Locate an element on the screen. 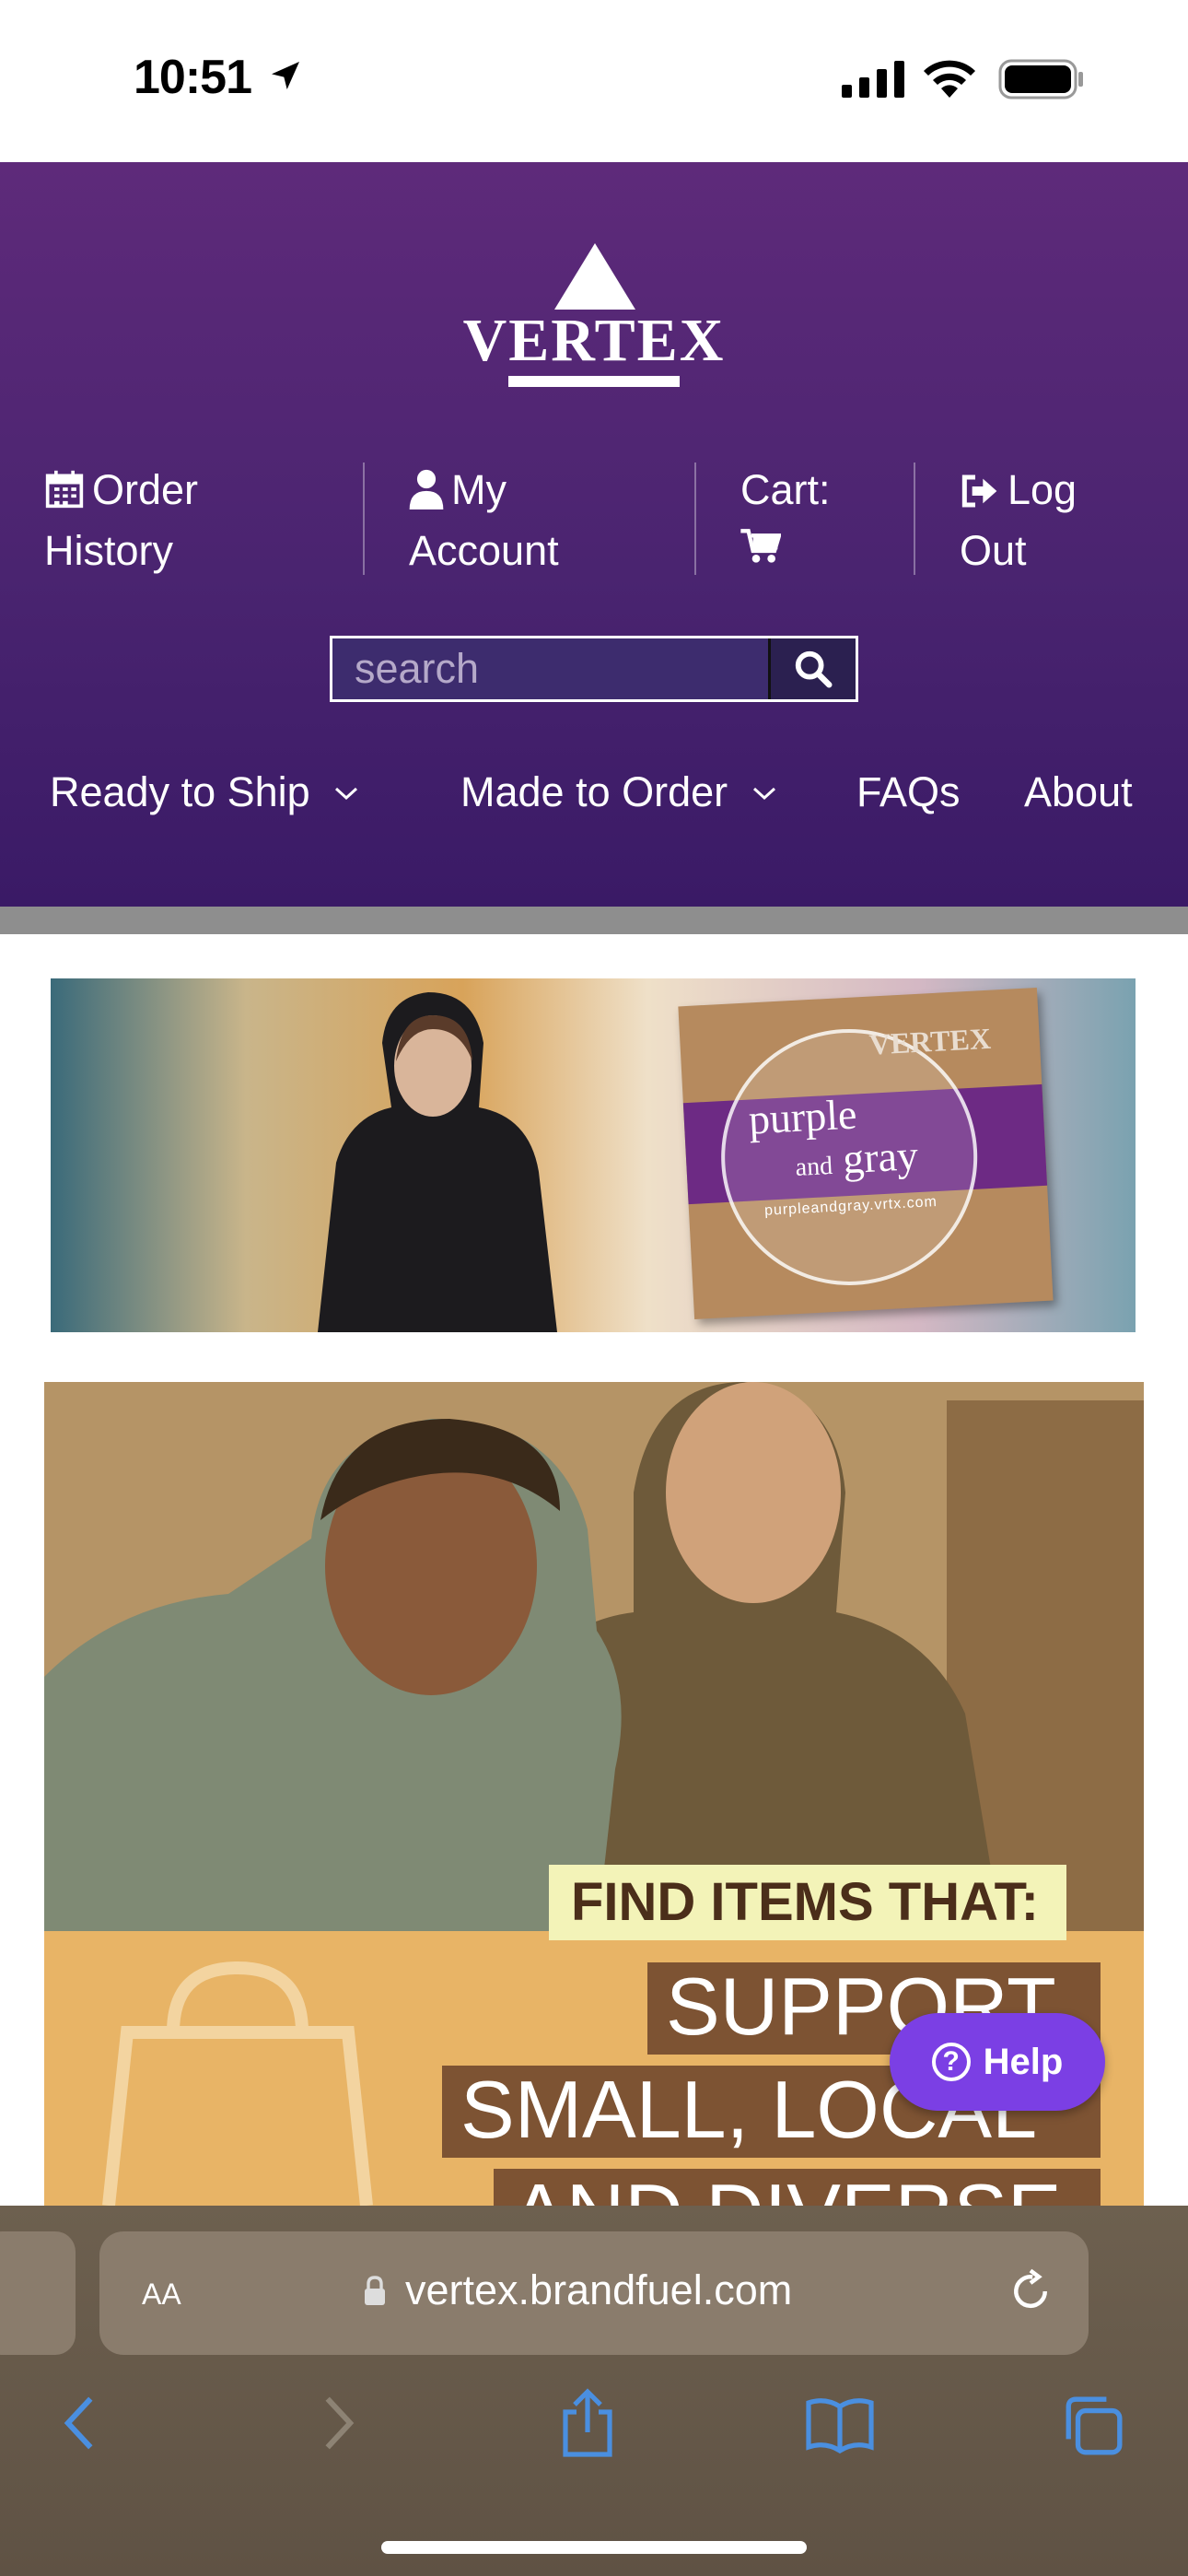 The image size is (1188, 2576). status-time: 10:51 is located at coordinates (193, 77).